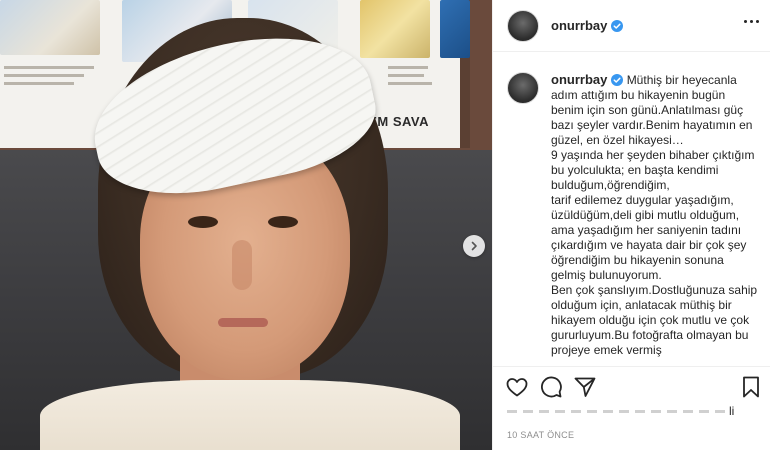 The image size is (770, 450). What do you see at coordinates (243, 322) in the screenshot?
I see `person-mouth` at bounding box center [243, 322].